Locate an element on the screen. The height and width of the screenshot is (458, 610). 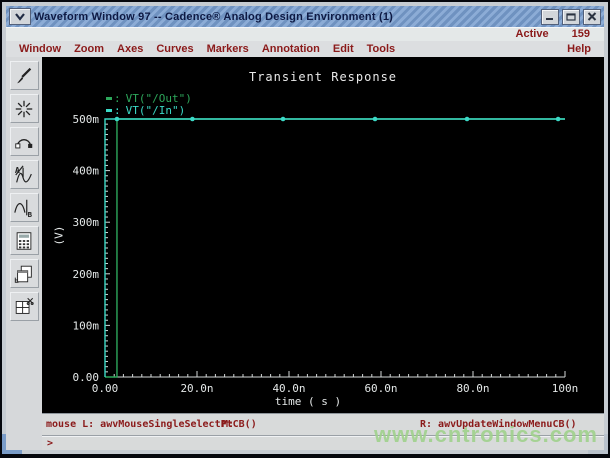
mouse-middle-binding: M: is located at coordinates (228, 424).